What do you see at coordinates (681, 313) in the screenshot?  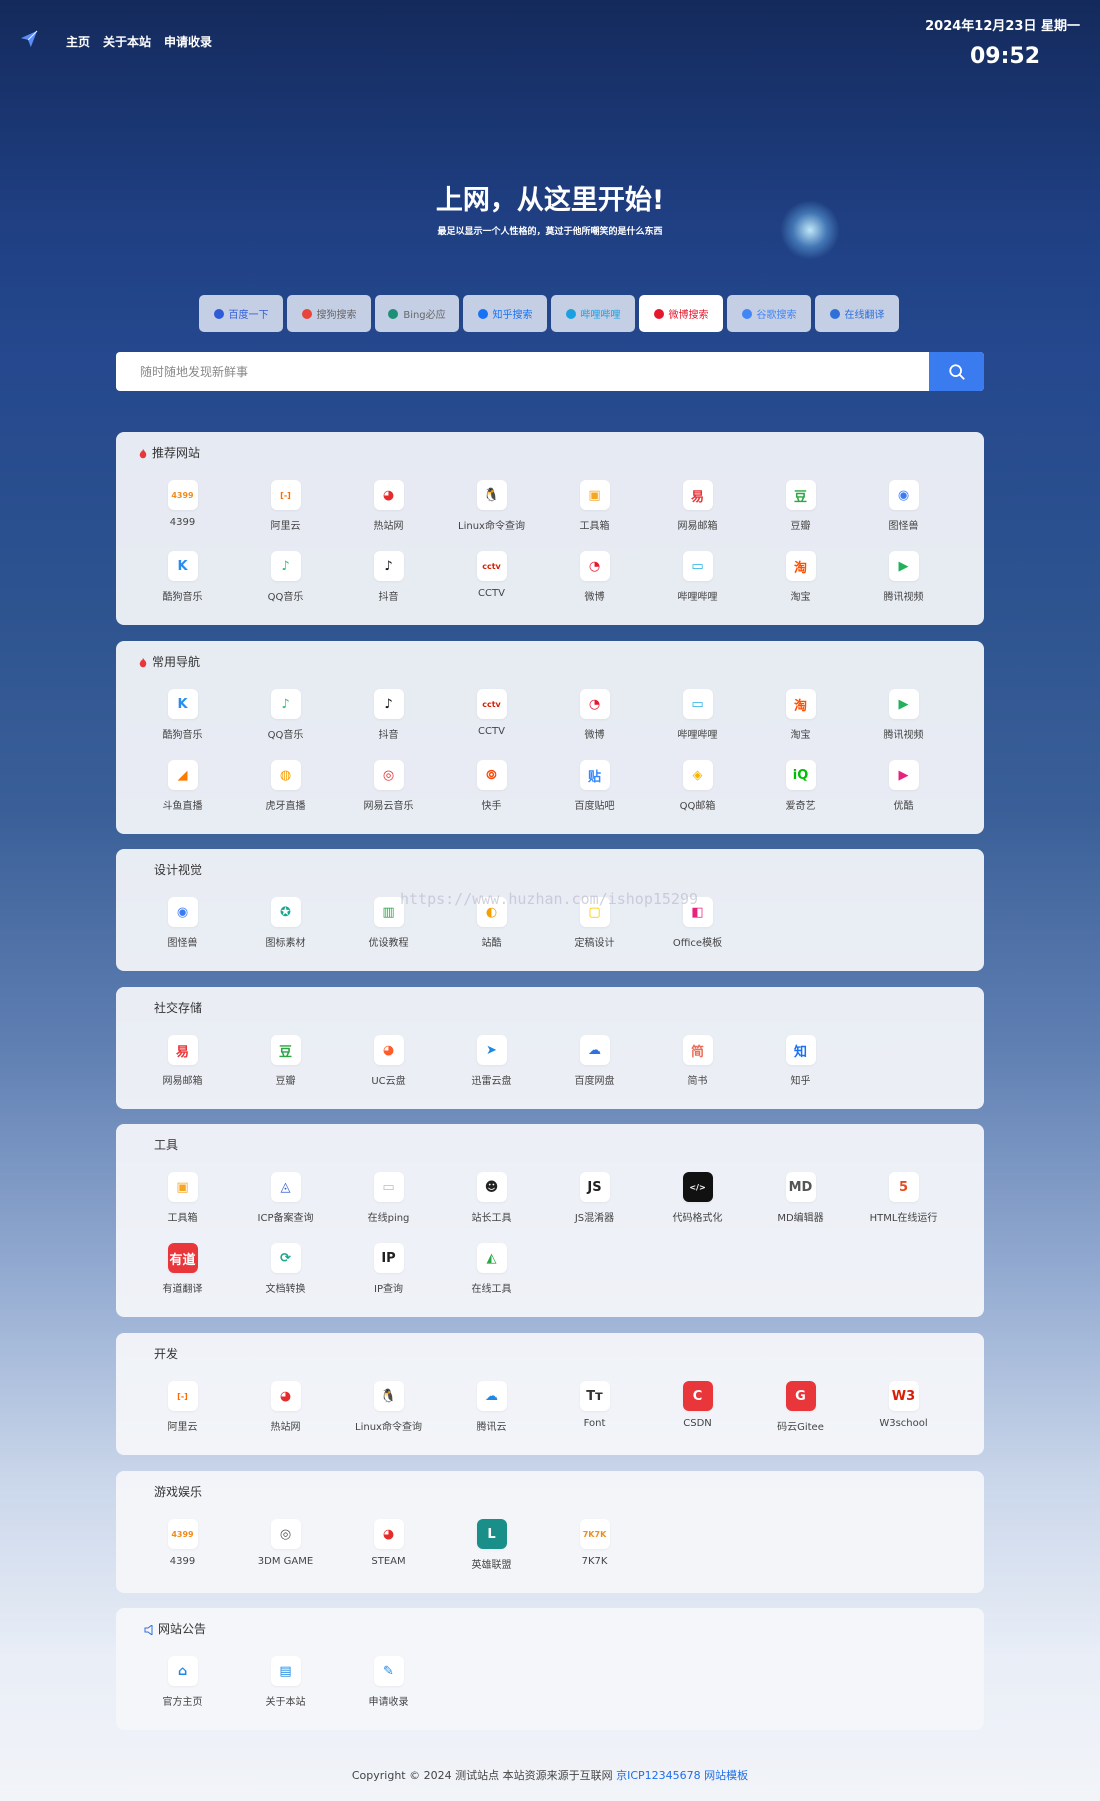 I see `search-tab-5: 微博搜索` at bounding box center [681, 313].